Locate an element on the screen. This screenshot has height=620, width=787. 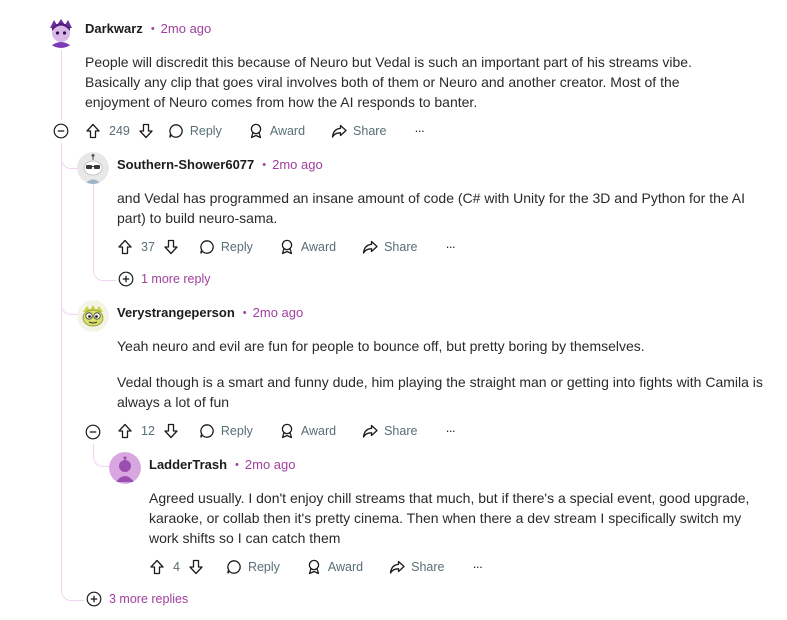
author-name: Darkwarz is located at coordinates (114, 28).